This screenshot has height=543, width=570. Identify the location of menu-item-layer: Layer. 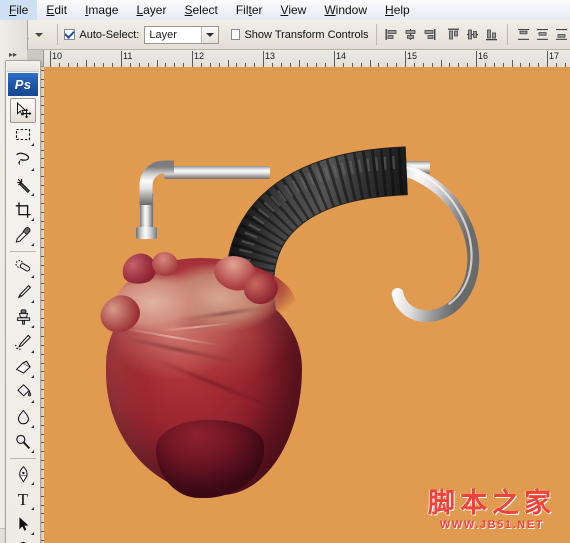
(151, 10).